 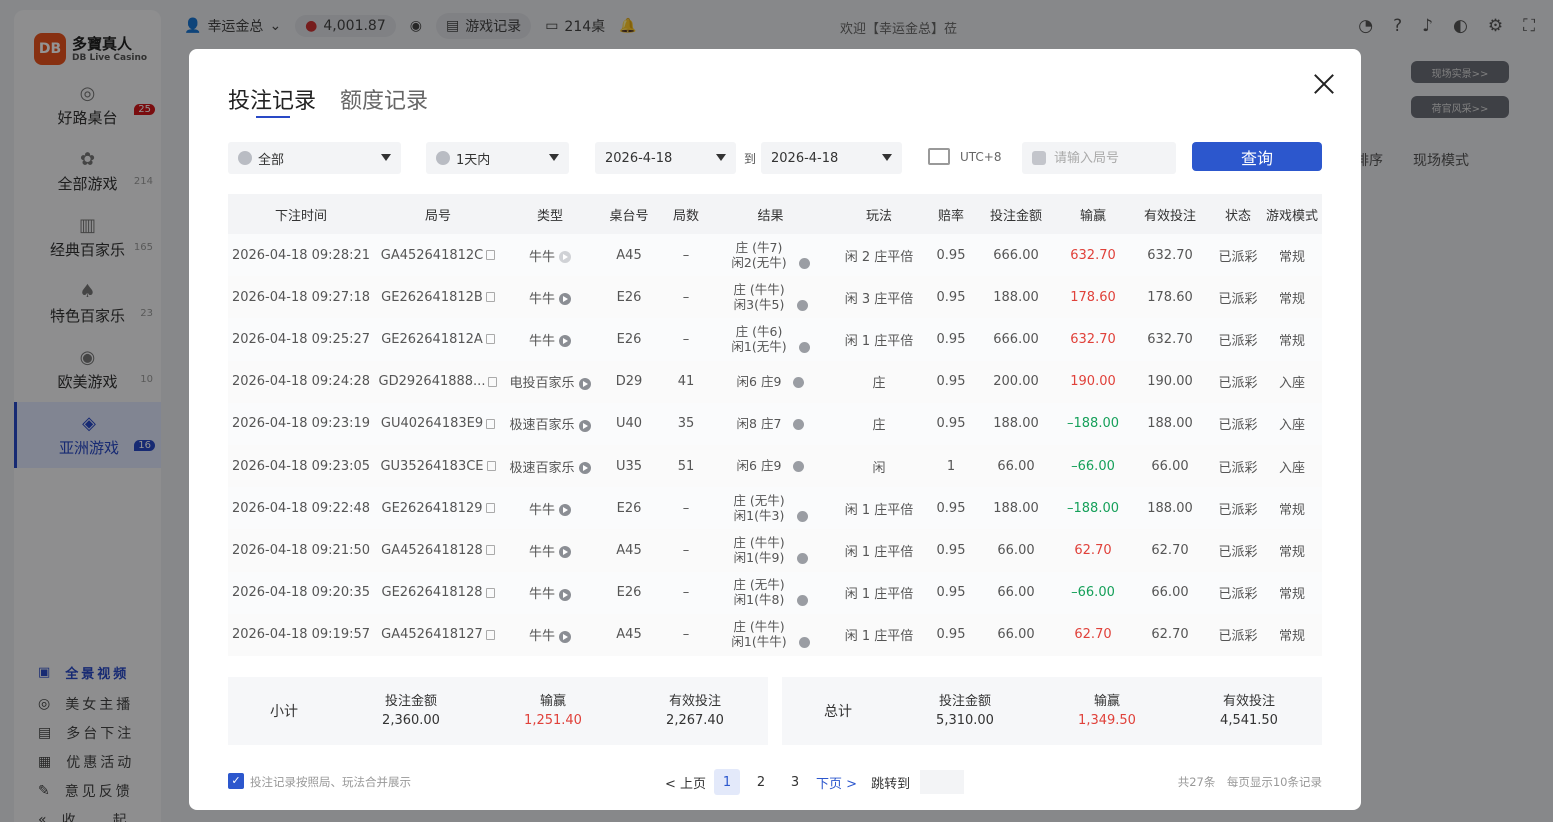 What do you see at coordinates (795, 782) in the screenshot?
I see `page-3-button: 3` at bounding box center [795, 782].